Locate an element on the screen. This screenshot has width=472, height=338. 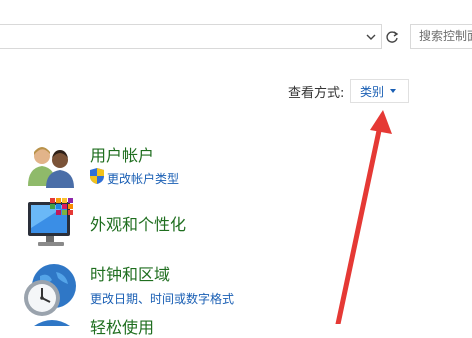
category-appearance: 外观和个性化 is located at coordinates (138, 223).